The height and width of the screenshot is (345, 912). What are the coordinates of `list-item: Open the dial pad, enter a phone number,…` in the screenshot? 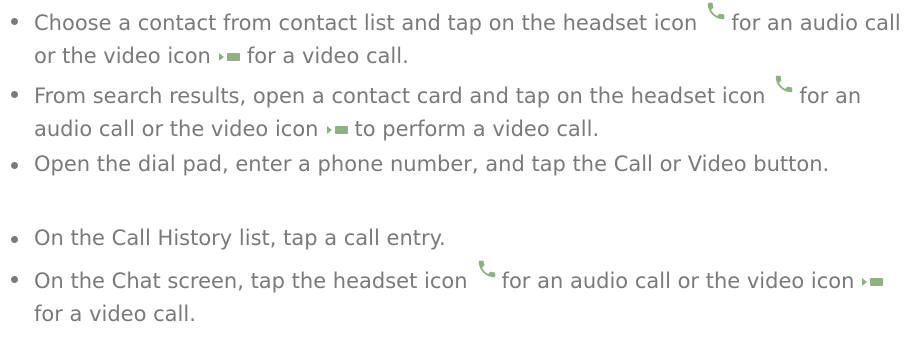 It's located at (458, 164).